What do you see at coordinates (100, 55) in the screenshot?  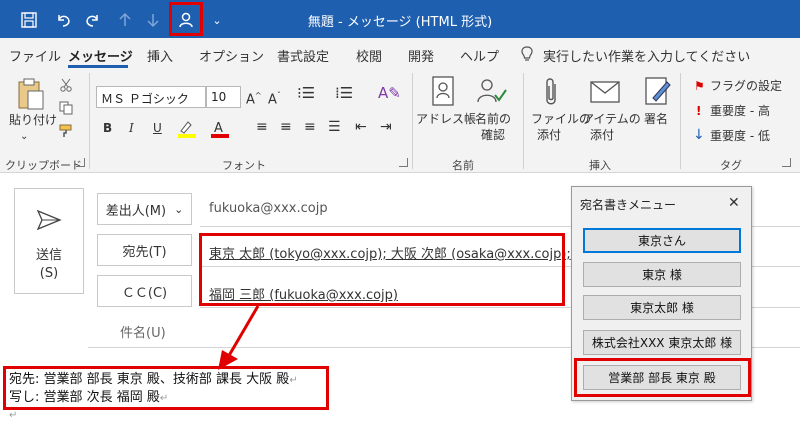 I see `tab-message: メッセージ` at bounding box center [100, 55].